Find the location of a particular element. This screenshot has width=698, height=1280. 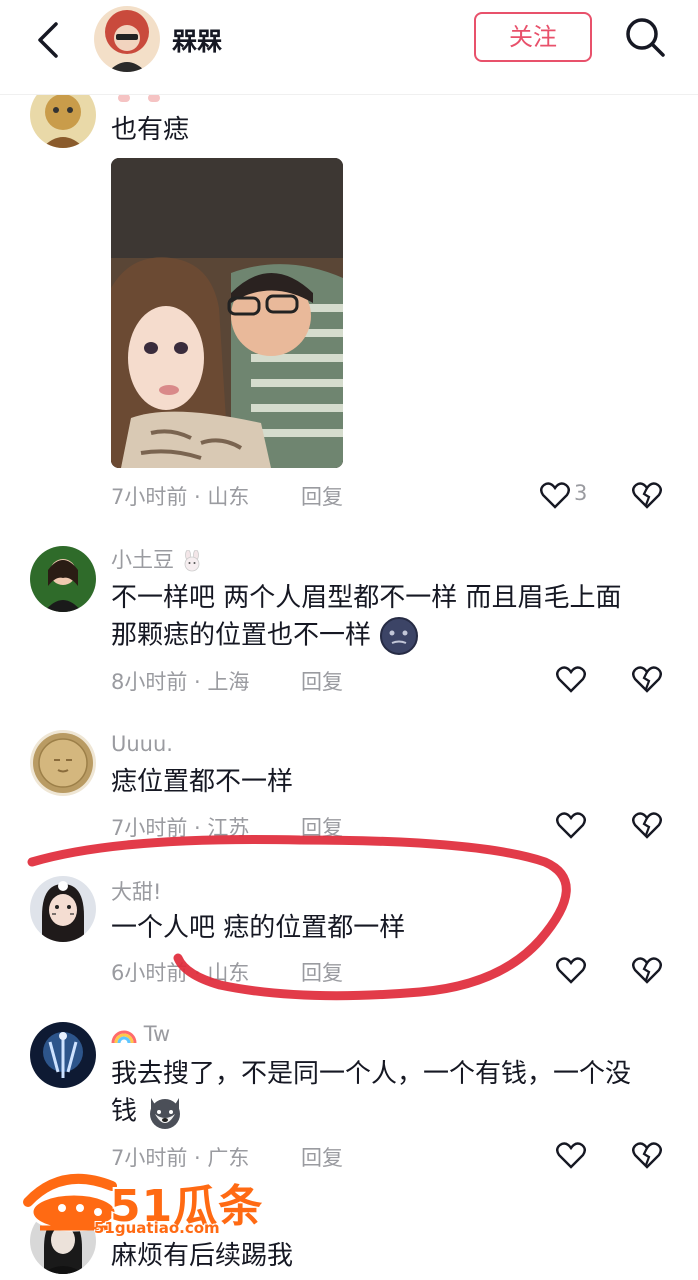

author-name: 槑槑 is located at coordinates (197, 40).